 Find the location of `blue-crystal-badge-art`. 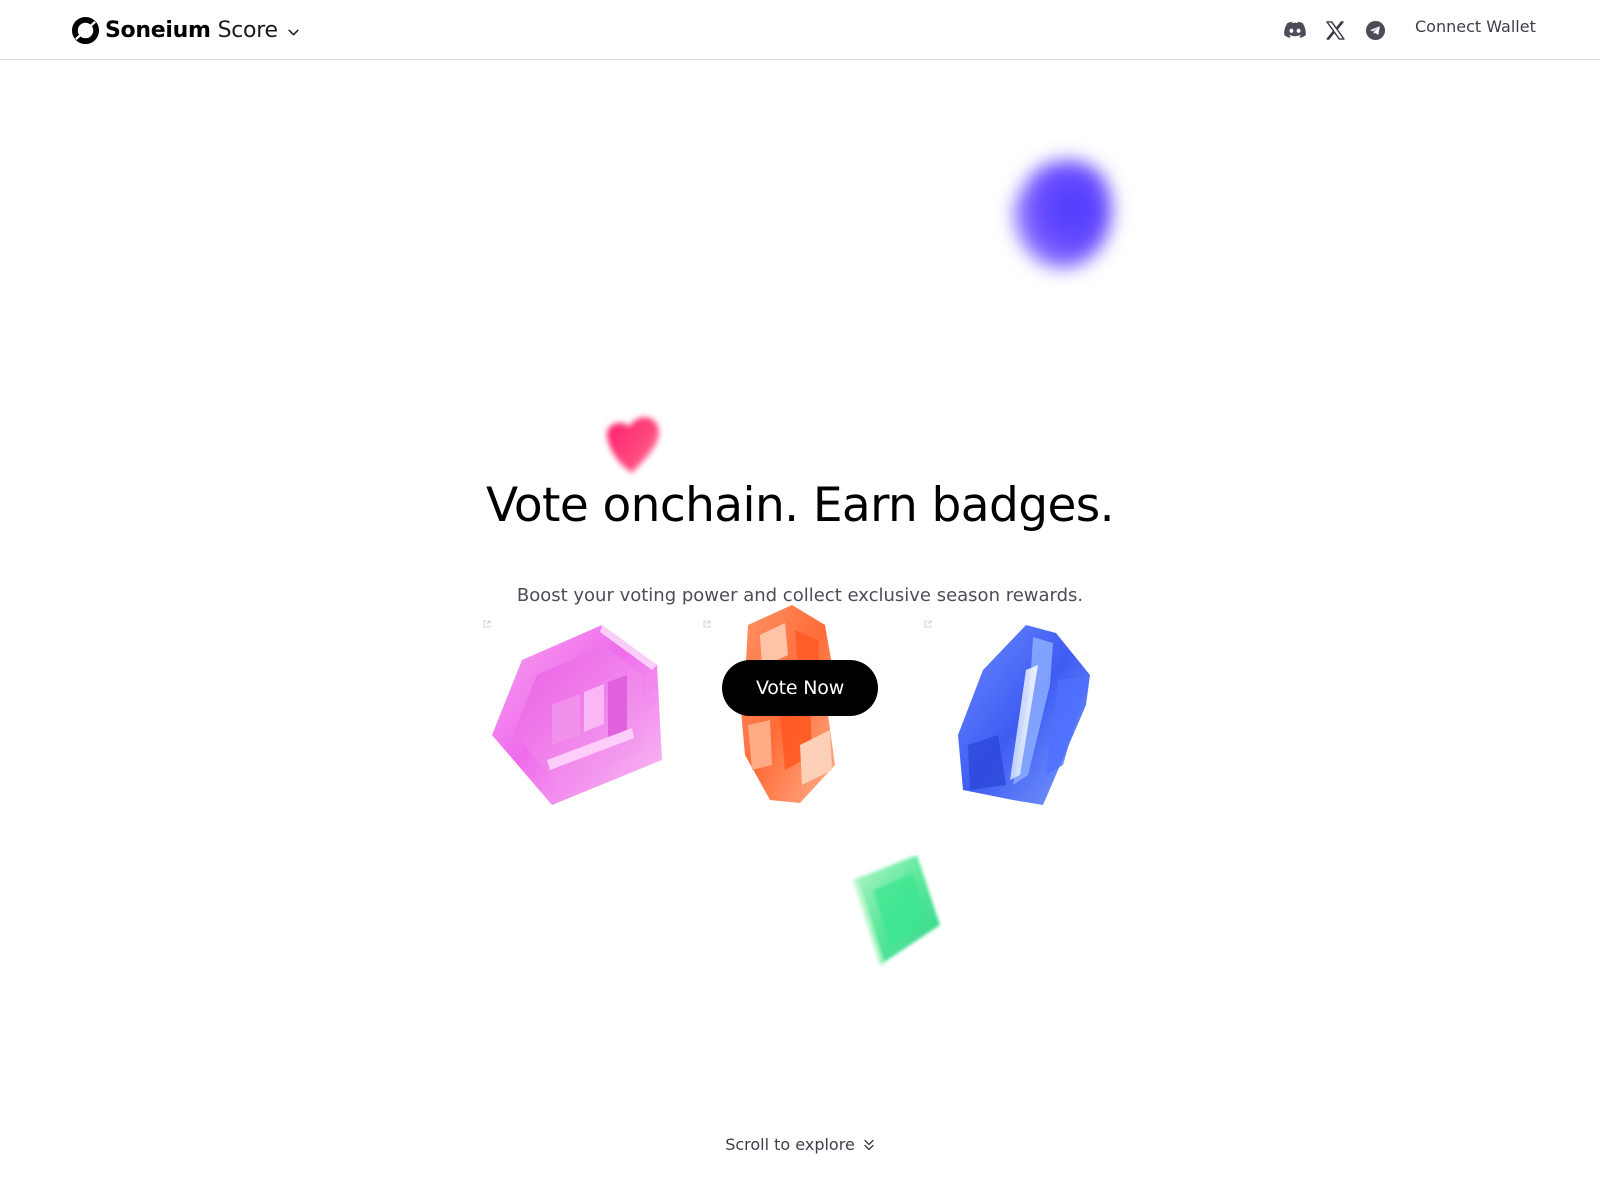

blue-crystal-badge-art is located at coordinates (1024, 715).